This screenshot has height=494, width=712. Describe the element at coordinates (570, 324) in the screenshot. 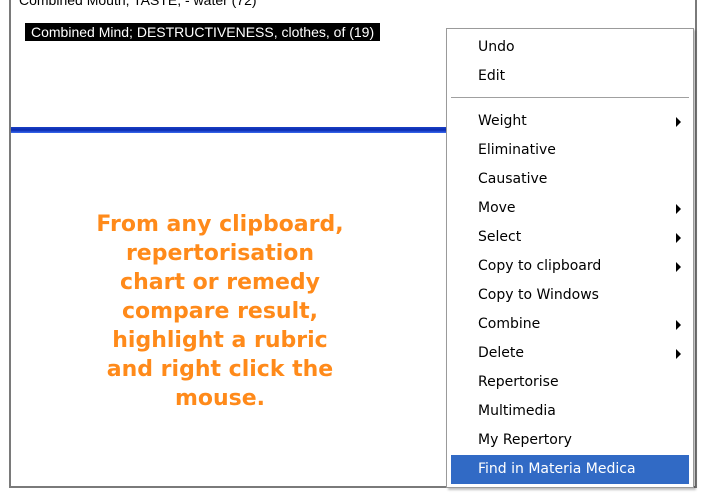

I see `menu-item-combine: Combine` at that location.